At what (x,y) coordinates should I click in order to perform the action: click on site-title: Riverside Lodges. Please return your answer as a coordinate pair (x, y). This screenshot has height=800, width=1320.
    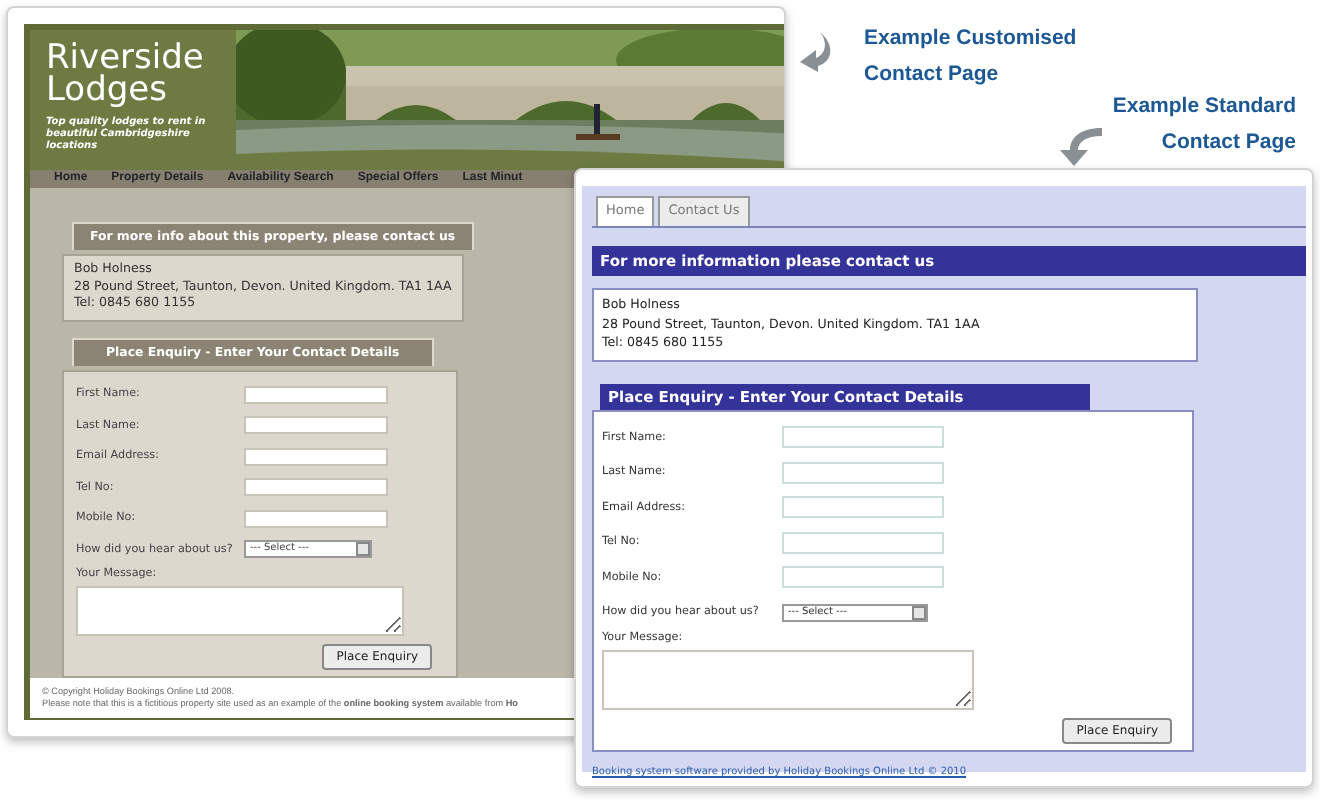
    Looking at the image, I should click on (126, 74).